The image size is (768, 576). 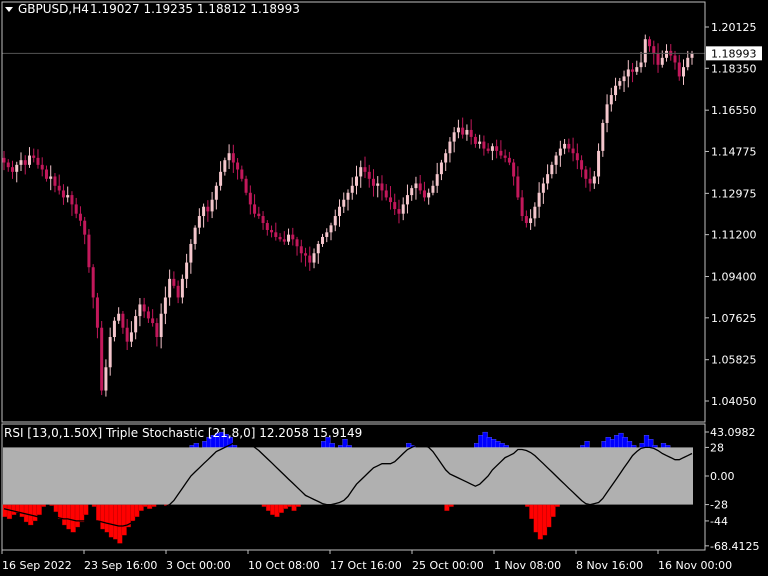 I want to click on time-tick-label: 1 Nov 08:00, so click(x=527, y=565).